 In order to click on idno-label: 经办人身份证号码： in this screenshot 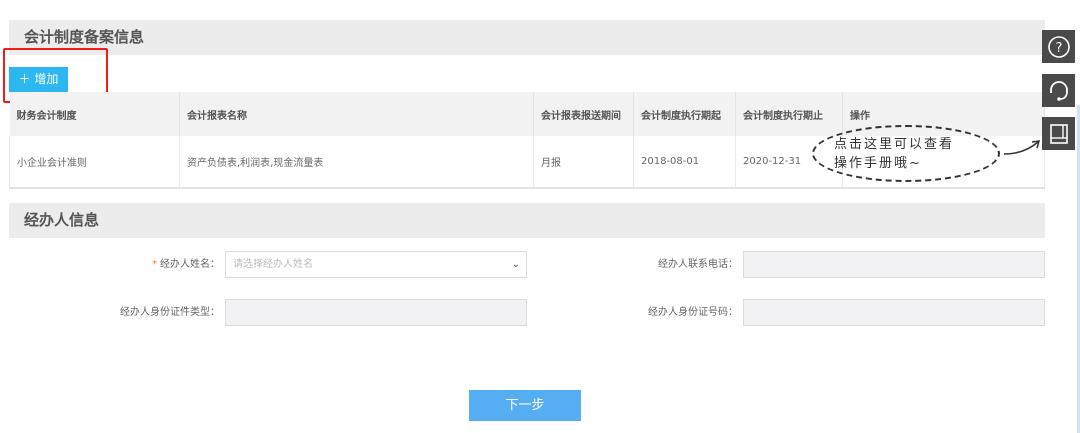, I will do `click(693, 312)`.